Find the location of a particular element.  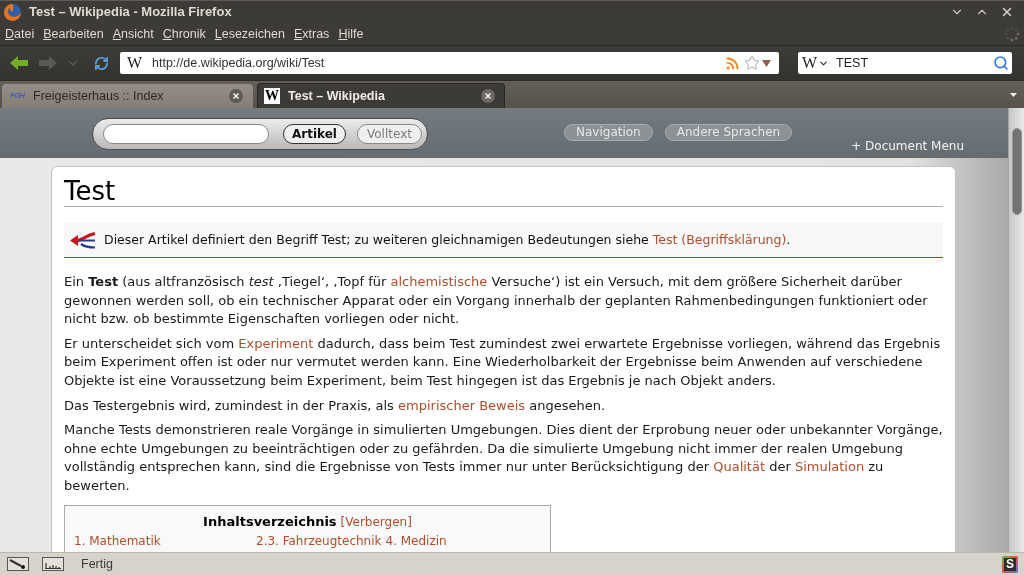

toc-toggle-link: [Verbergen] is located at coordinates (376, 521).